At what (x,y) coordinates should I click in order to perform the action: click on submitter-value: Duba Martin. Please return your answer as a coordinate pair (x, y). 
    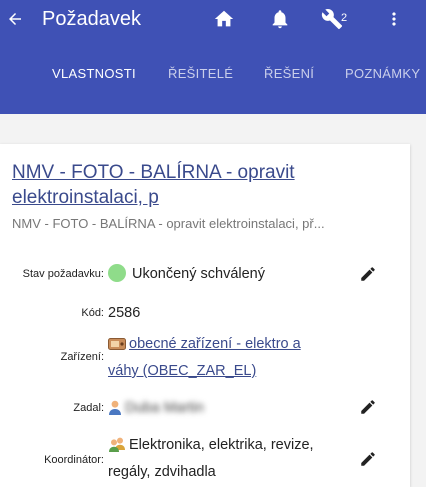
    Looking at the image, I should click on (156, 409).